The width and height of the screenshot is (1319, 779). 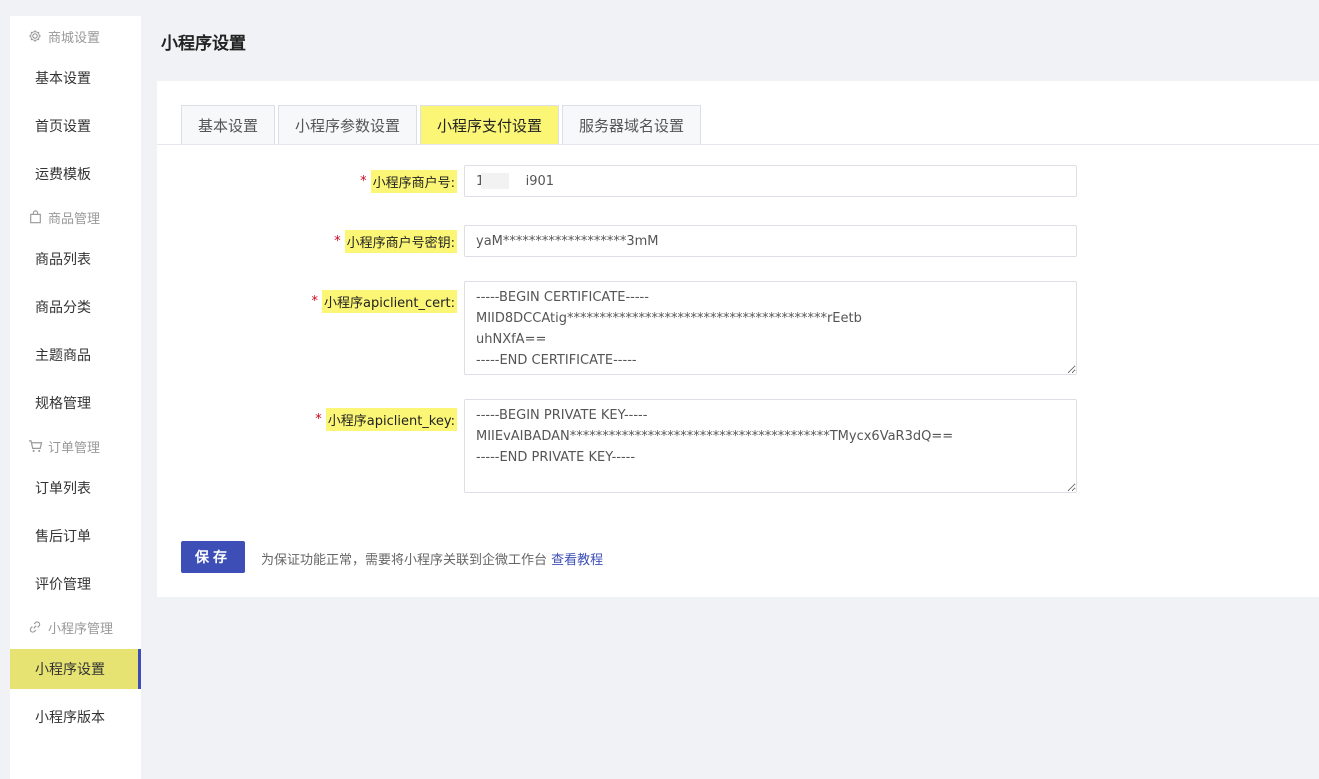 I want to click on merchant-key-label: * 小程序商户号密钥:, so click(x=395, y=241).